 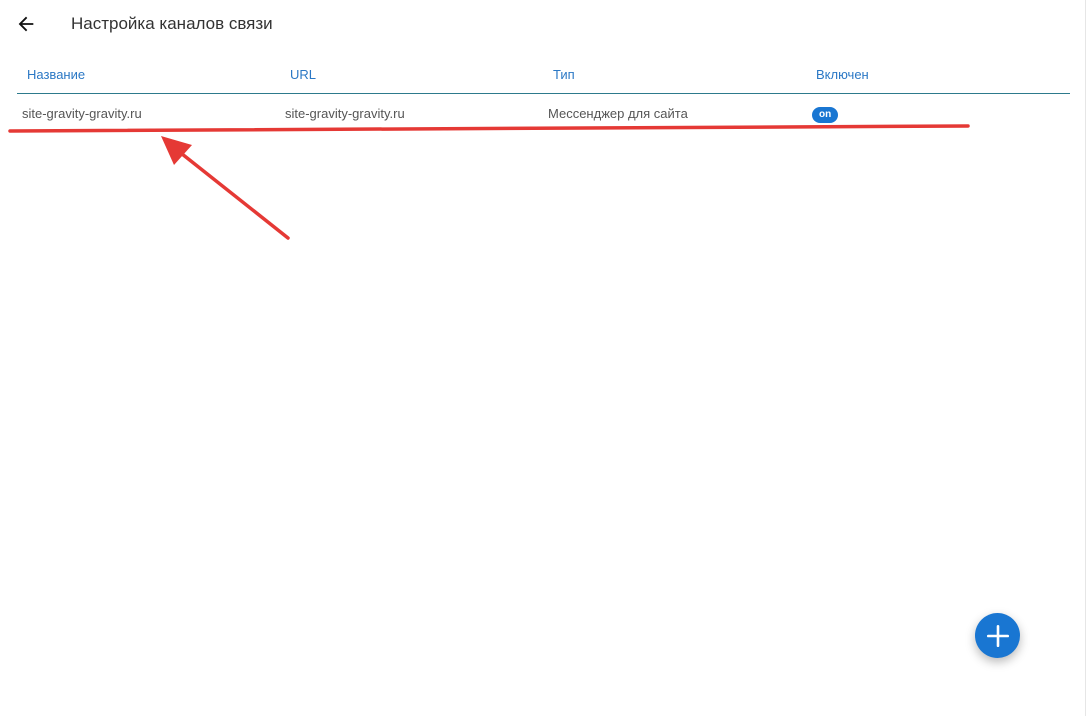 I want to click on column-header-name: Название, so click(x=56, y=74).